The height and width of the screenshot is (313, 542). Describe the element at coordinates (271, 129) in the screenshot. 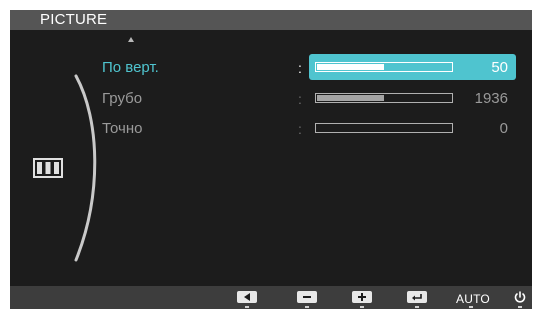

I see `menu-item-fine: Точно : 0` at that location.